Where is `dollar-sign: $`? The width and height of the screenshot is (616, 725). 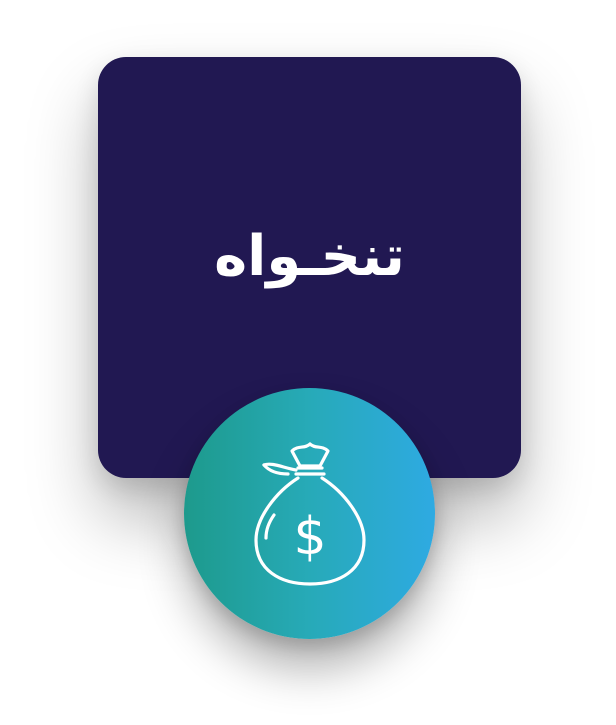
dollar-sign: $ is located at coordinates (309, 537).